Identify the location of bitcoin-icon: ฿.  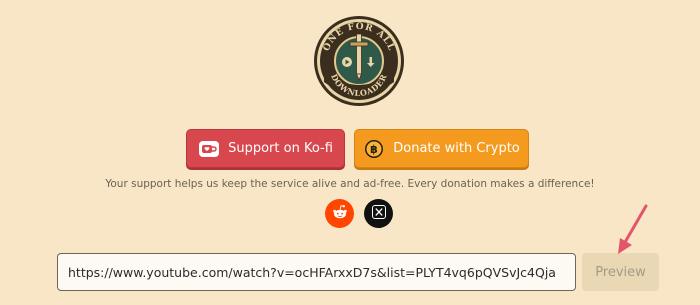
(374, 149).